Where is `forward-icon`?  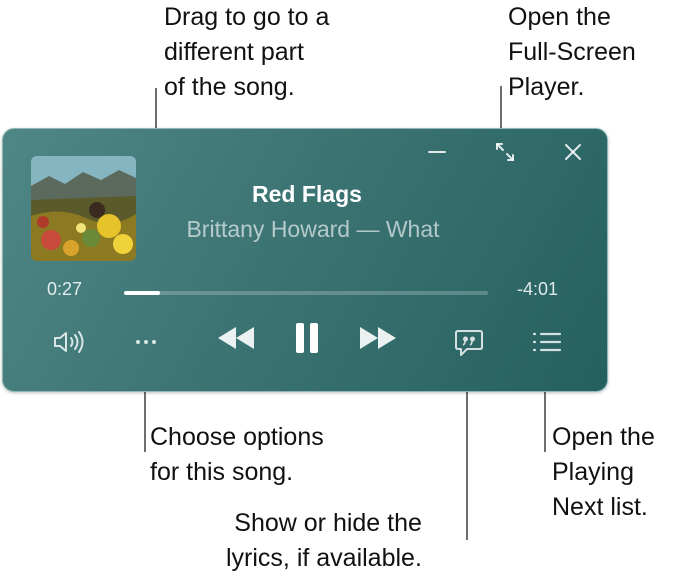
forward-icon is located at coordinates (378, 338).